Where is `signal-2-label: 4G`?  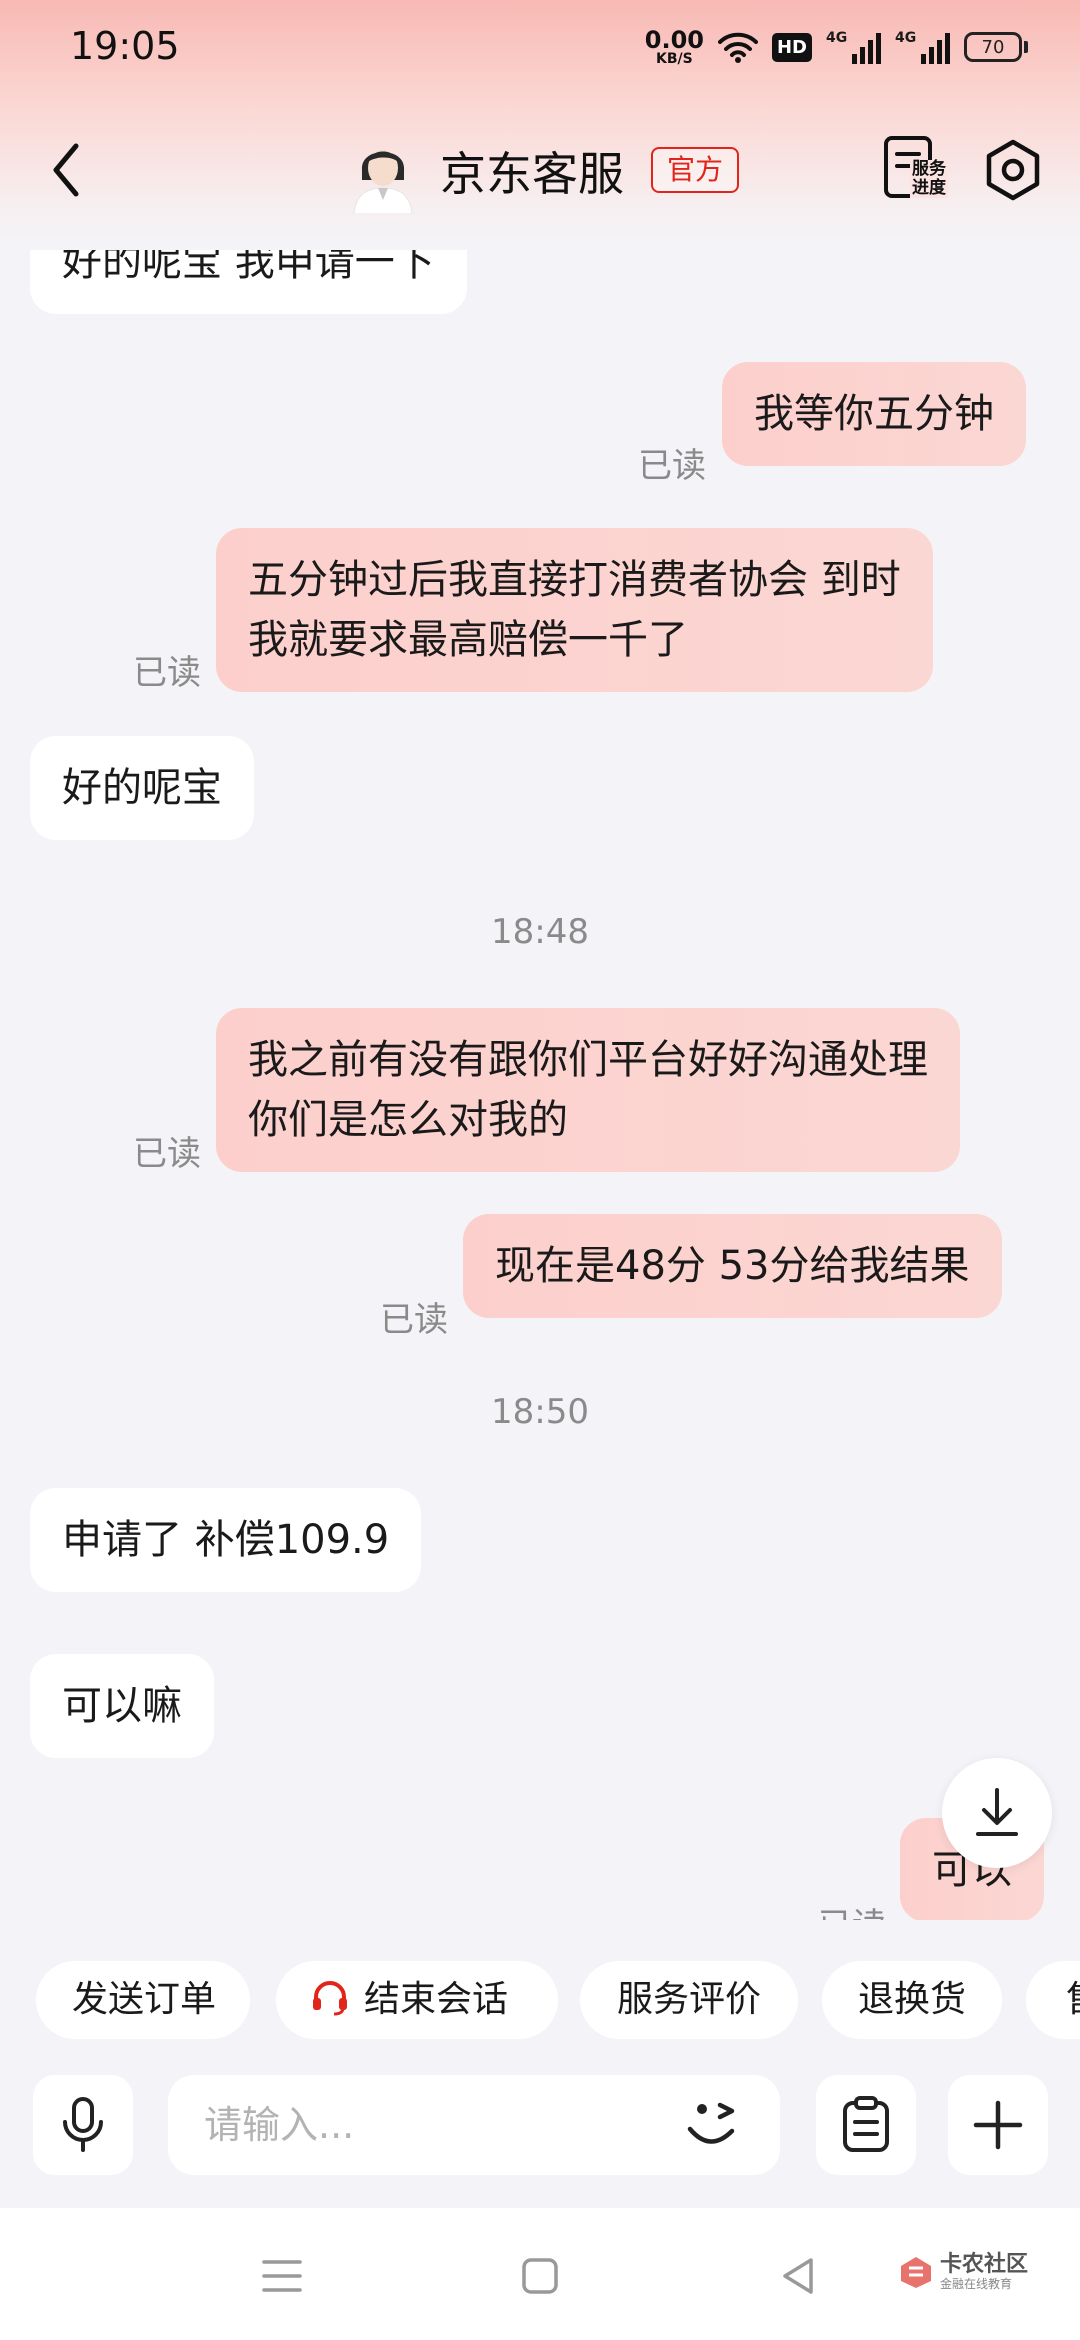 signal-2-label: 4G is located at coordinates (906, 38).